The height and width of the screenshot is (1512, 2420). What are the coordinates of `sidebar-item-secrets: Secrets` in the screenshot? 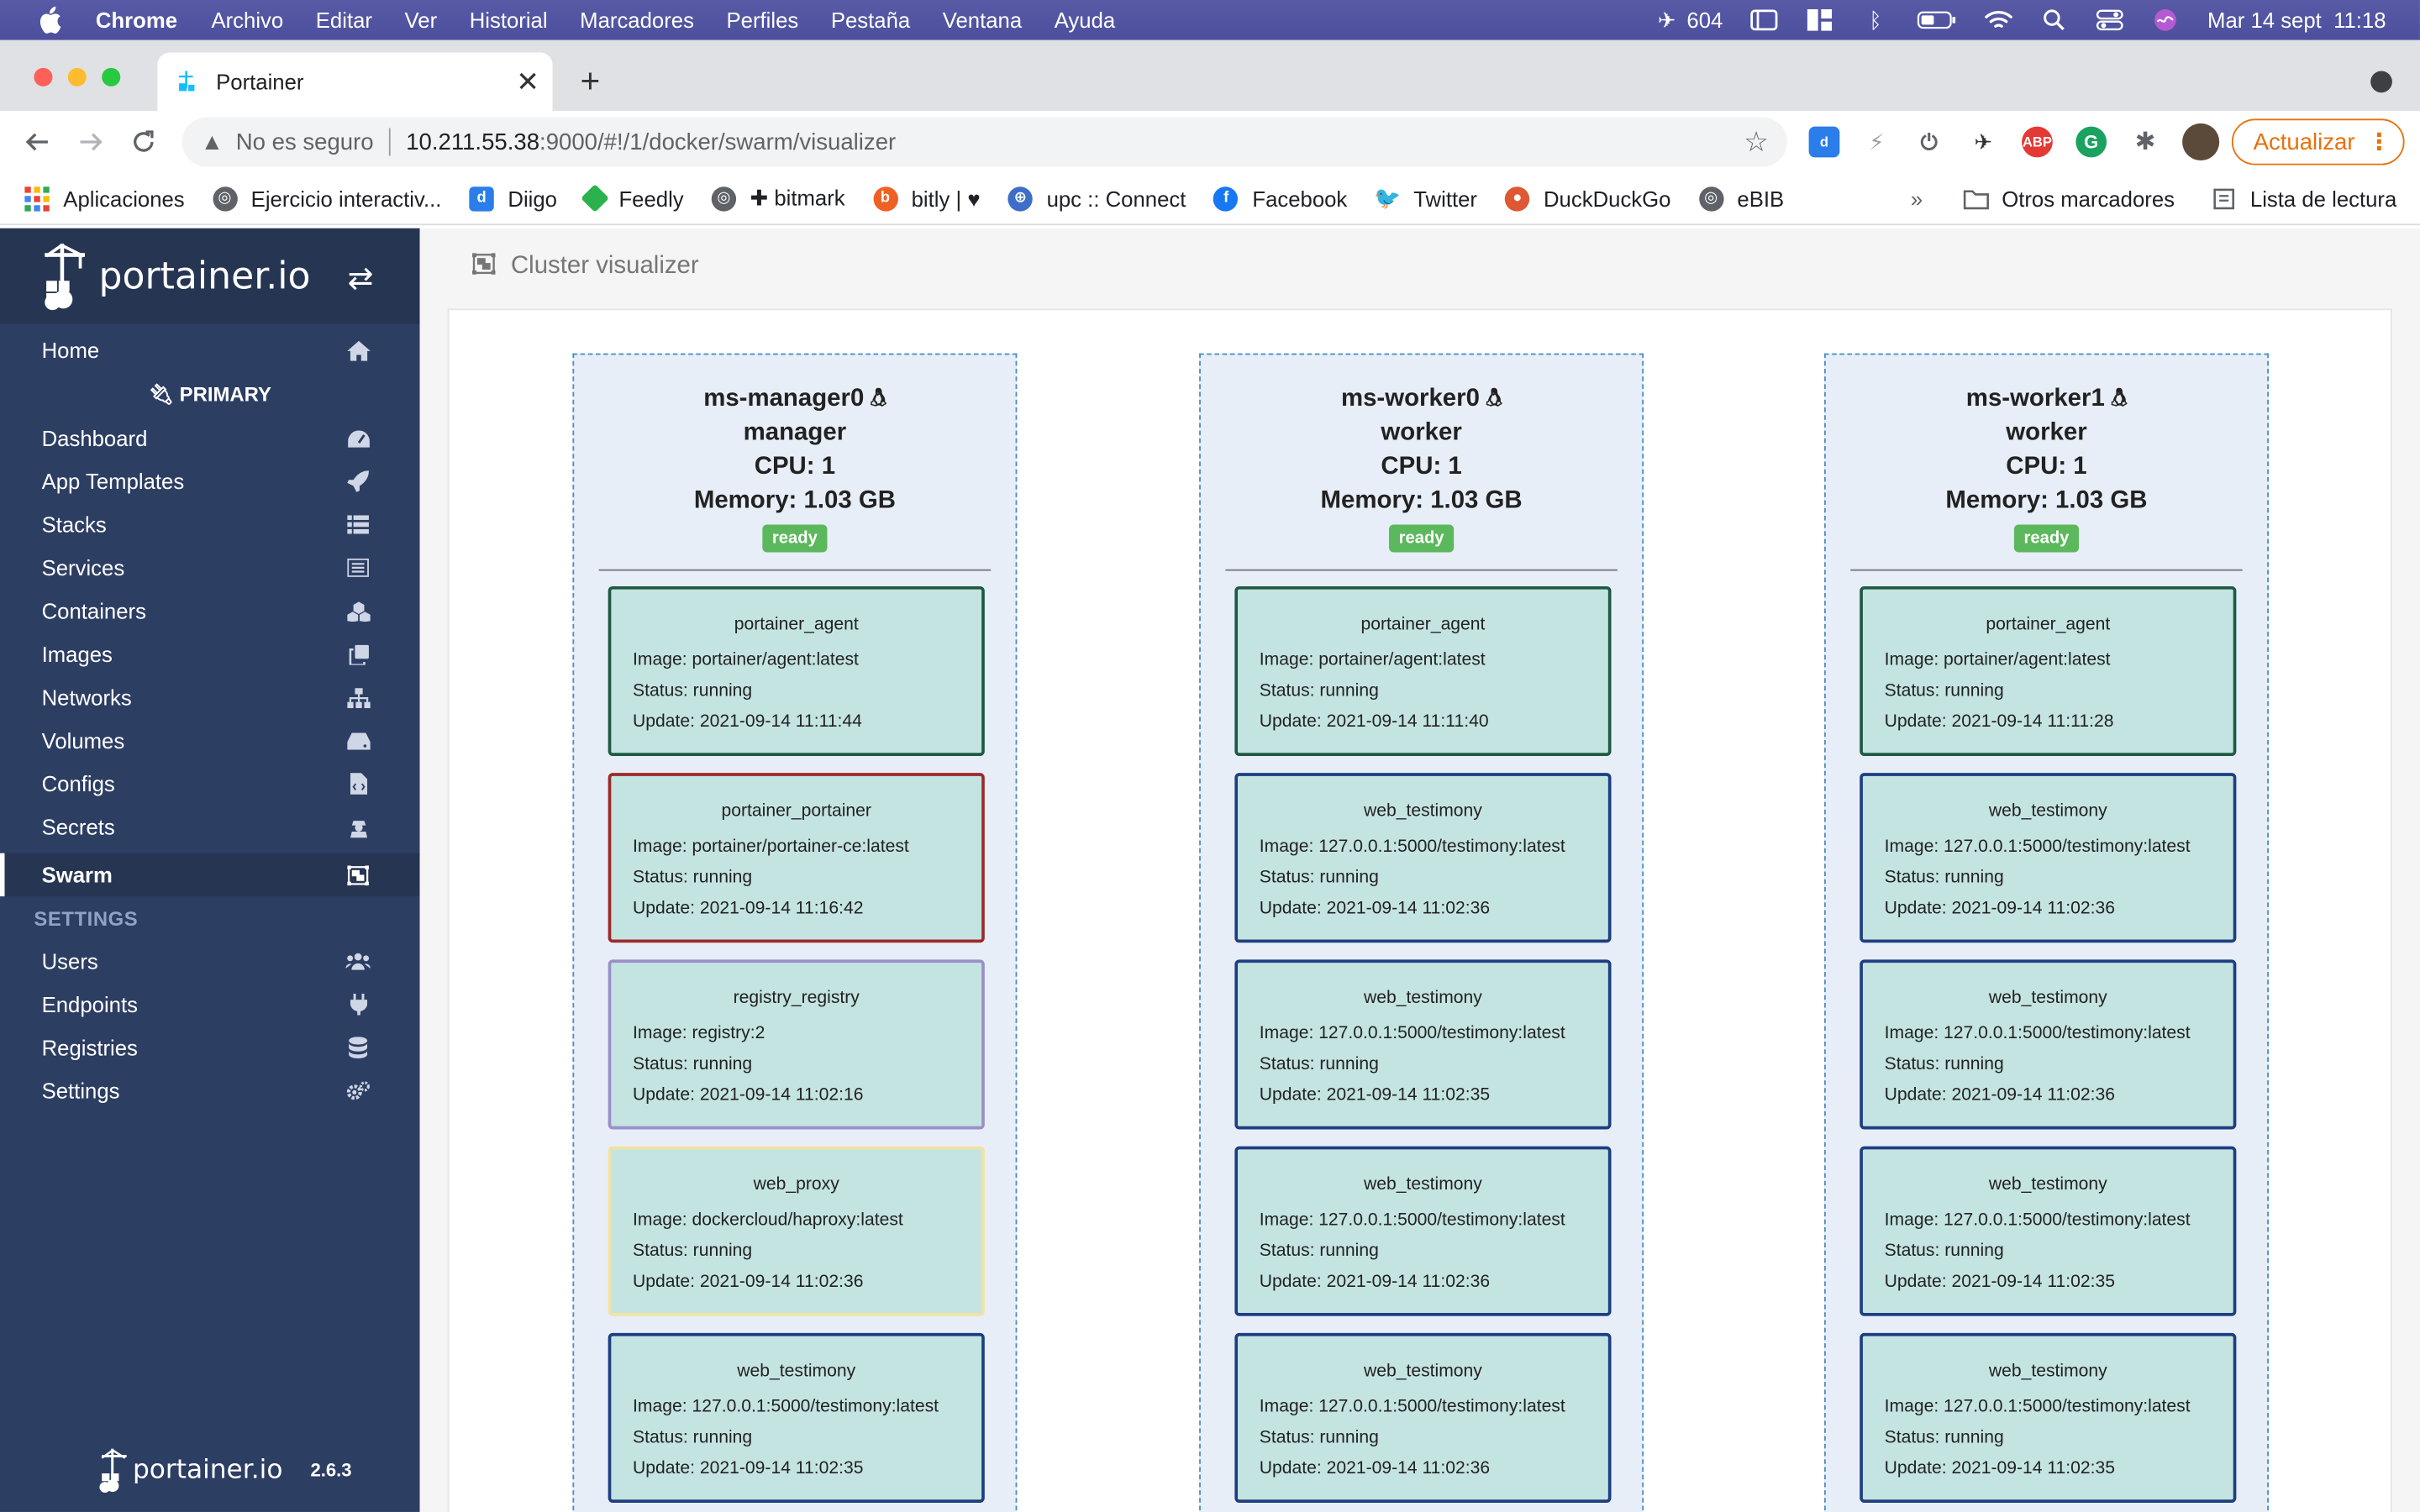 It's located at (210, 827).